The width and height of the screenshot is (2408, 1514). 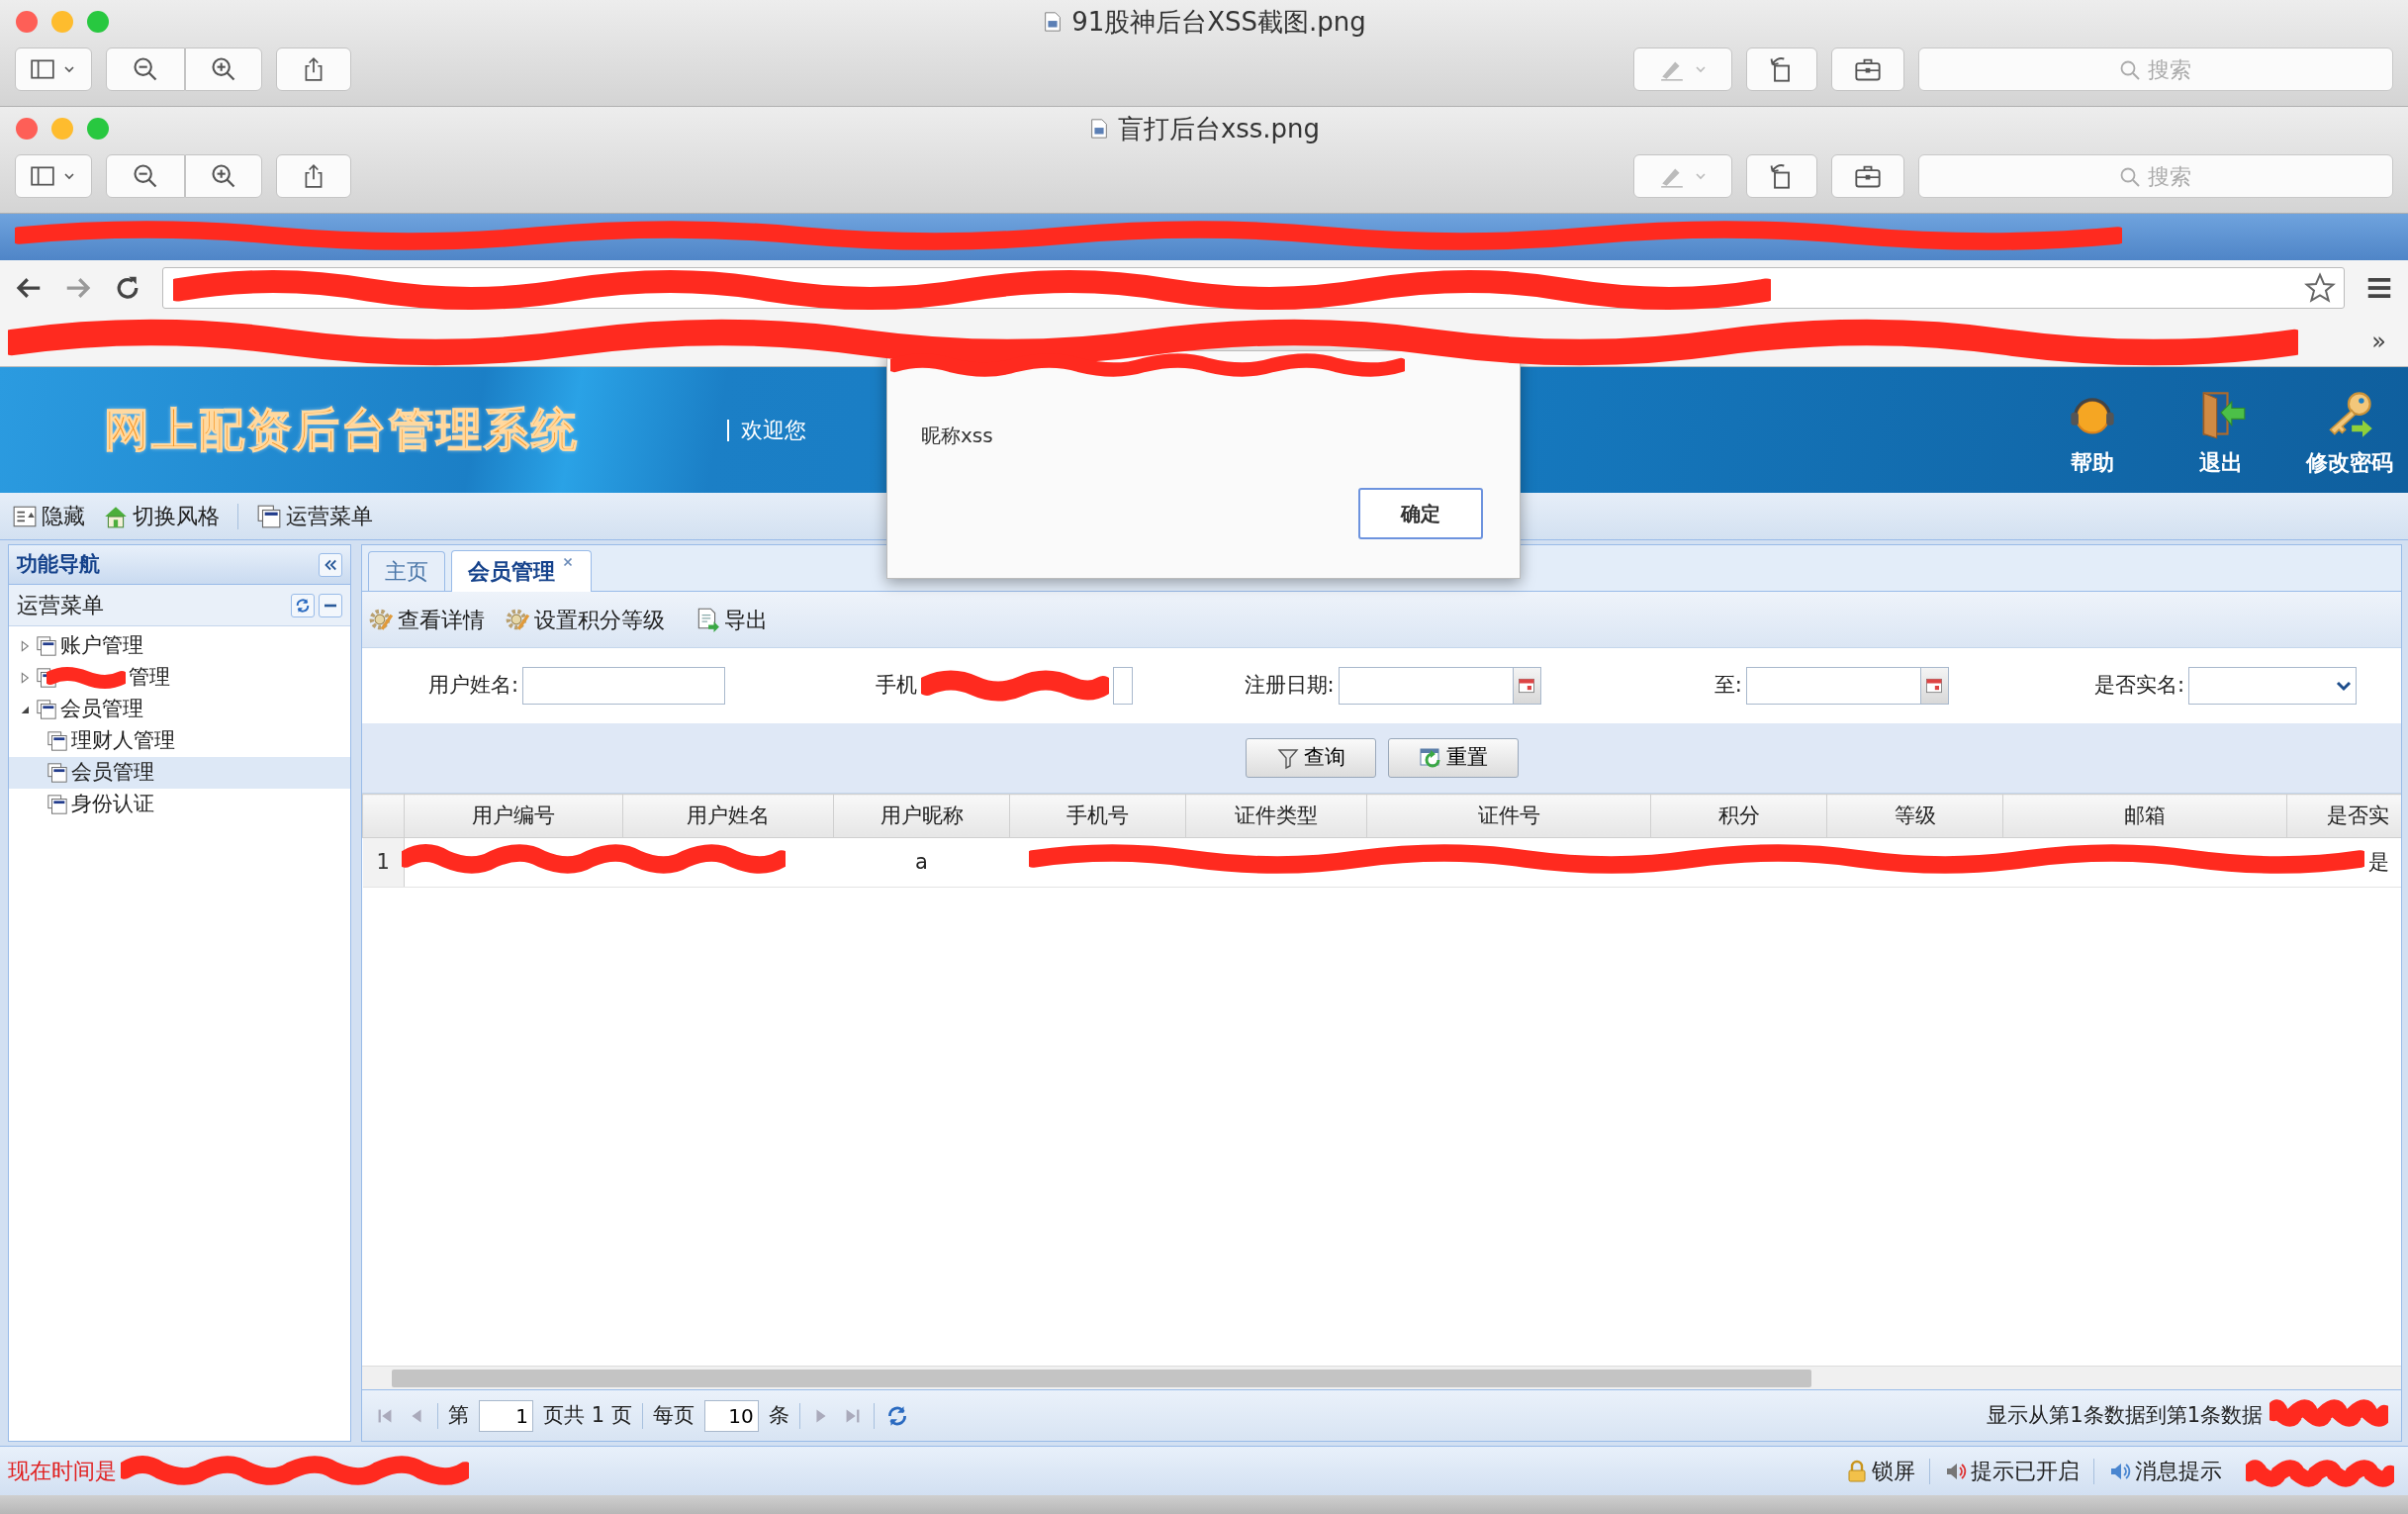 What do you see at coordinates (161, 516) in the screenshot?
I see `toolbar-button: 切换风格` at bounding box center [161, 516].